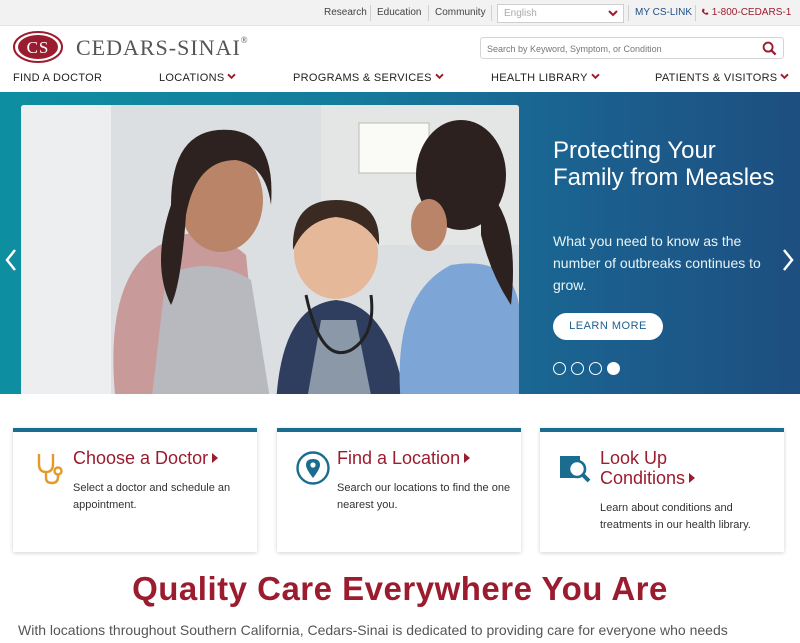  Describe the element at coordinates (788, 260) in the screenshot. I see `carousel-next-arrow-icon` at that location.